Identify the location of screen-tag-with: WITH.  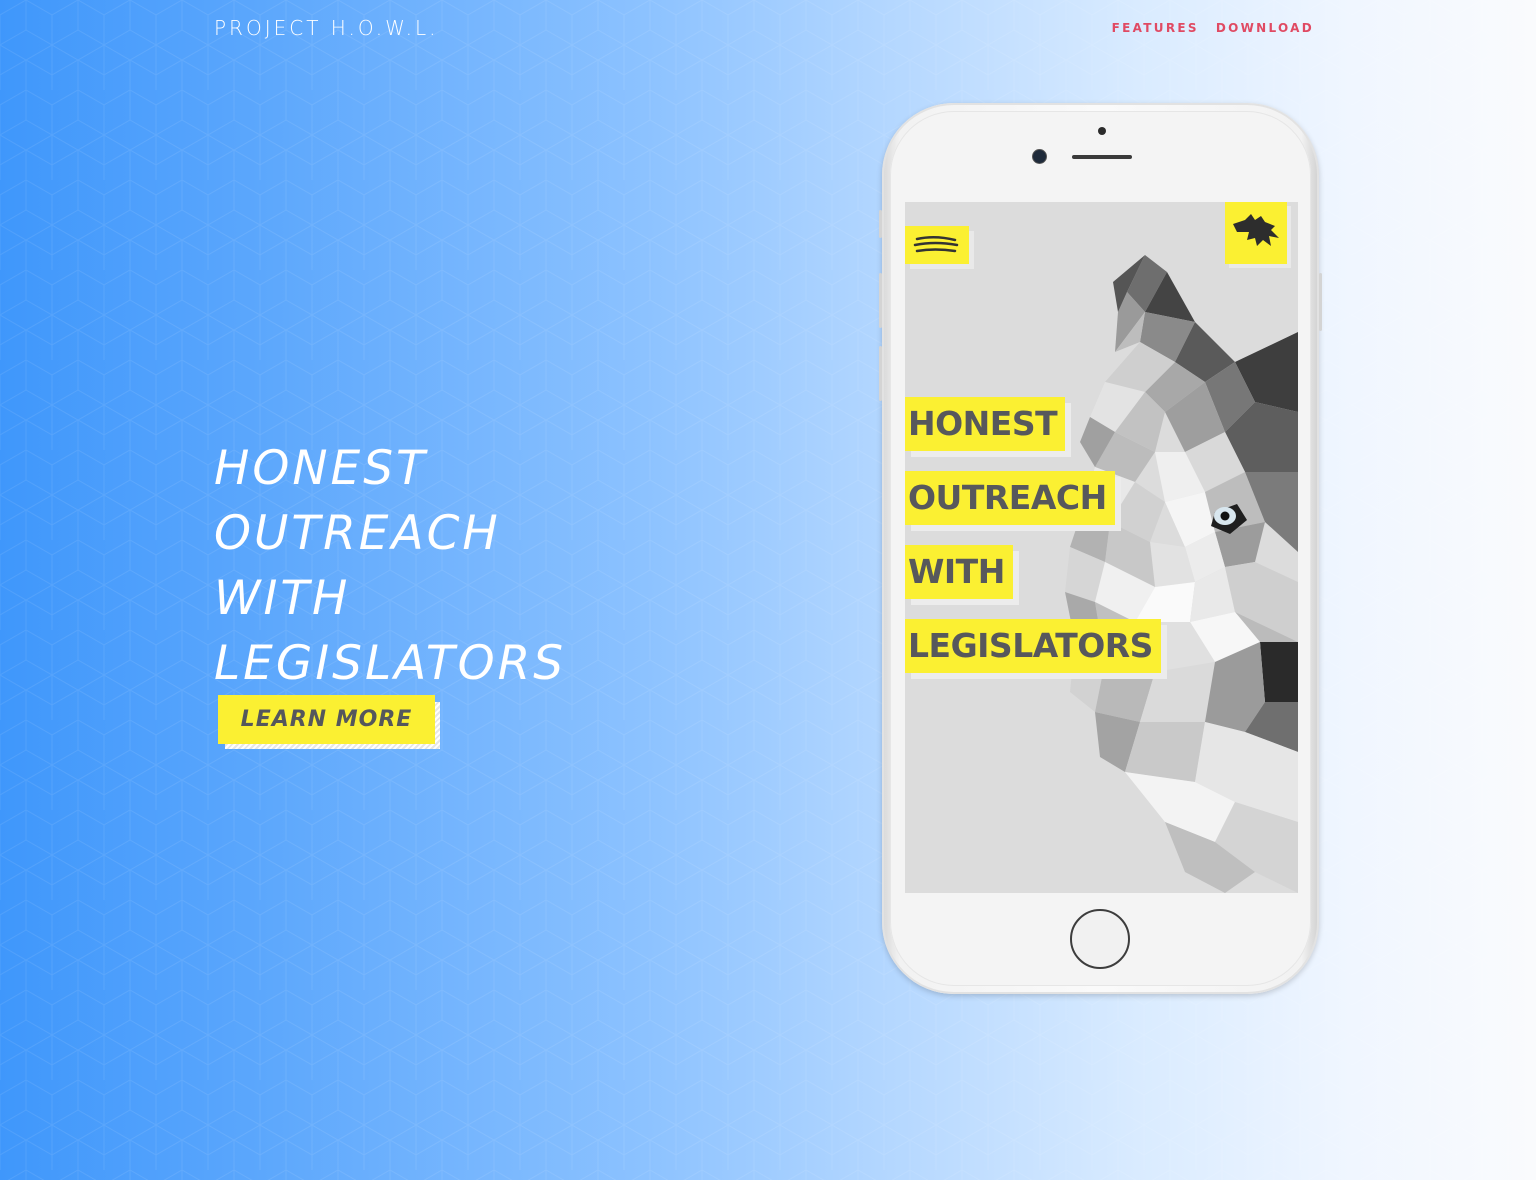
(959, 572).